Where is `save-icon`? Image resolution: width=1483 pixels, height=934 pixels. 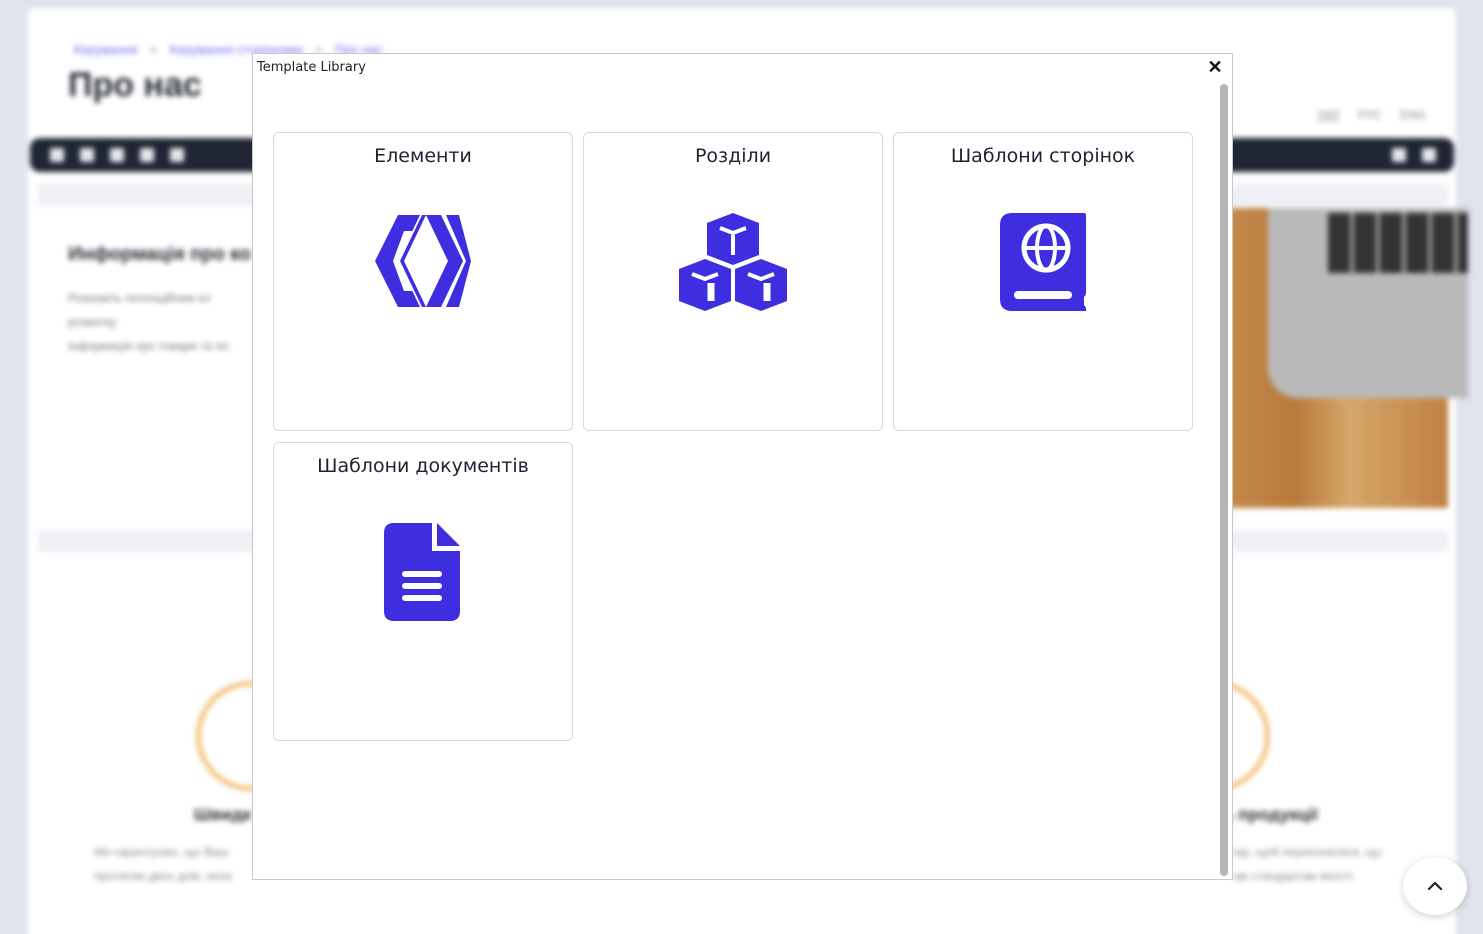 save-icon is located at coordinates (57, 155).